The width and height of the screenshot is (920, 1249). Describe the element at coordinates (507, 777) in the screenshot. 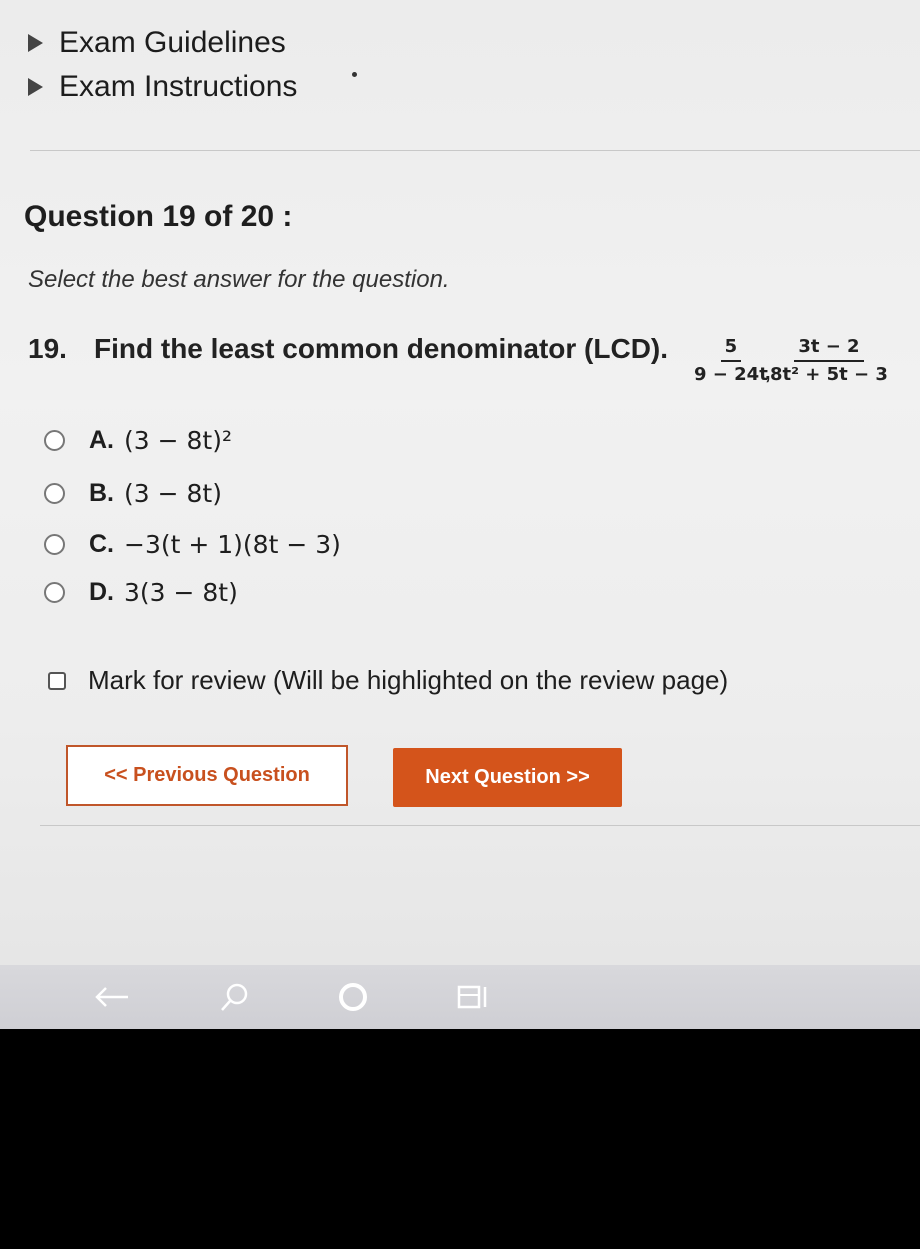

I see `next-question-button: Next Question >>` at that location.